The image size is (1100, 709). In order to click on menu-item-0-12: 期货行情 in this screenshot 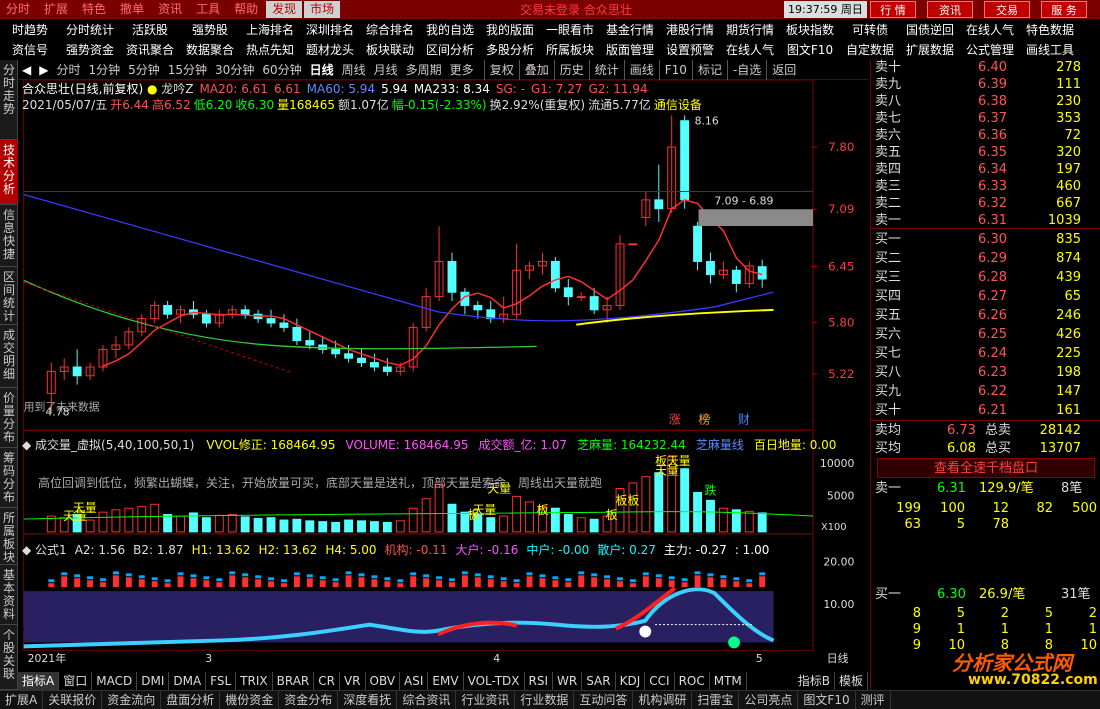, I will do `click(750, 30)`.